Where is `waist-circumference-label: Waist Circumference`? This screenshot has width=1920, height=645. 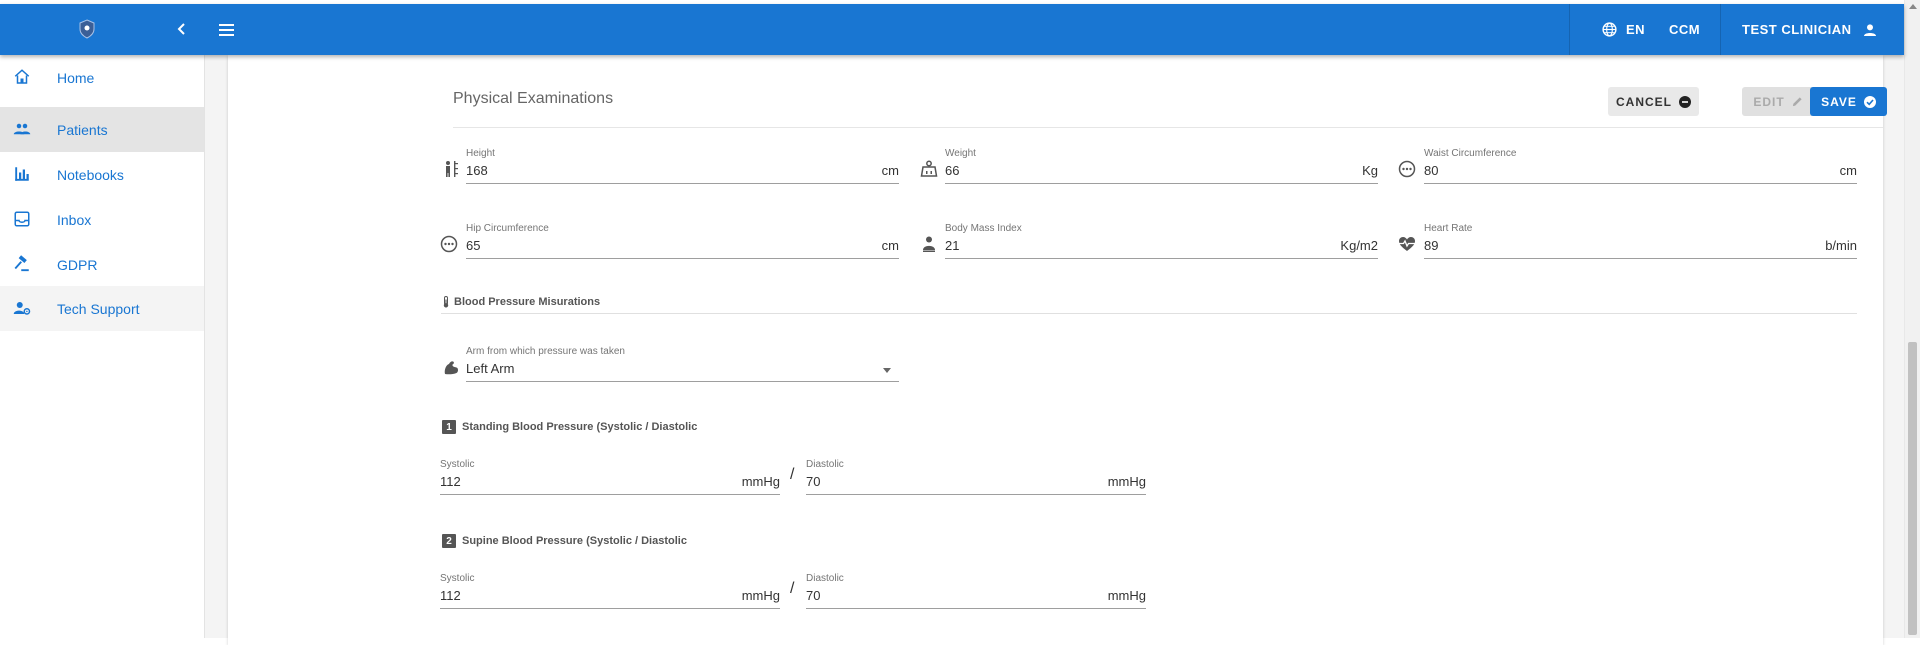 waist-circumference-label: Waist Circumference is located at coordinates (1470, 153).